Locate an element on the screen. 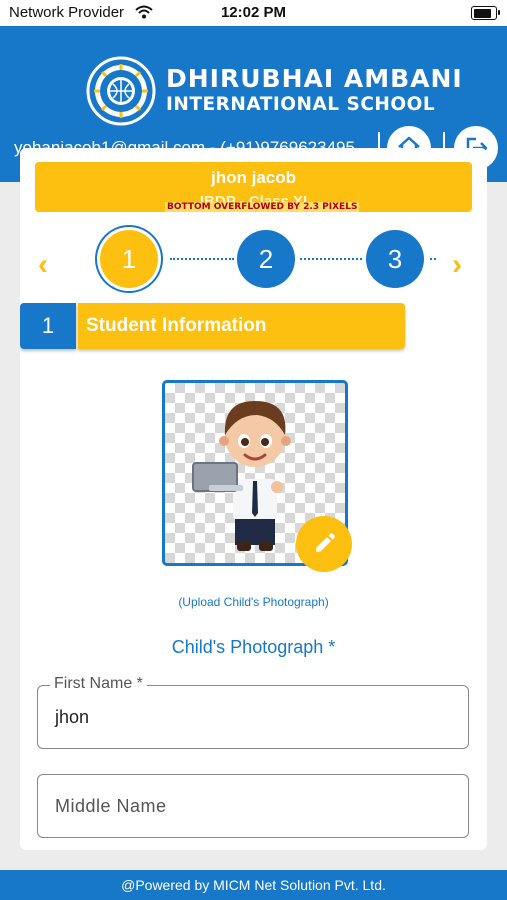 This screenshot has width=507, height=900. school-logo-icon is located at coordinates (121, 91).